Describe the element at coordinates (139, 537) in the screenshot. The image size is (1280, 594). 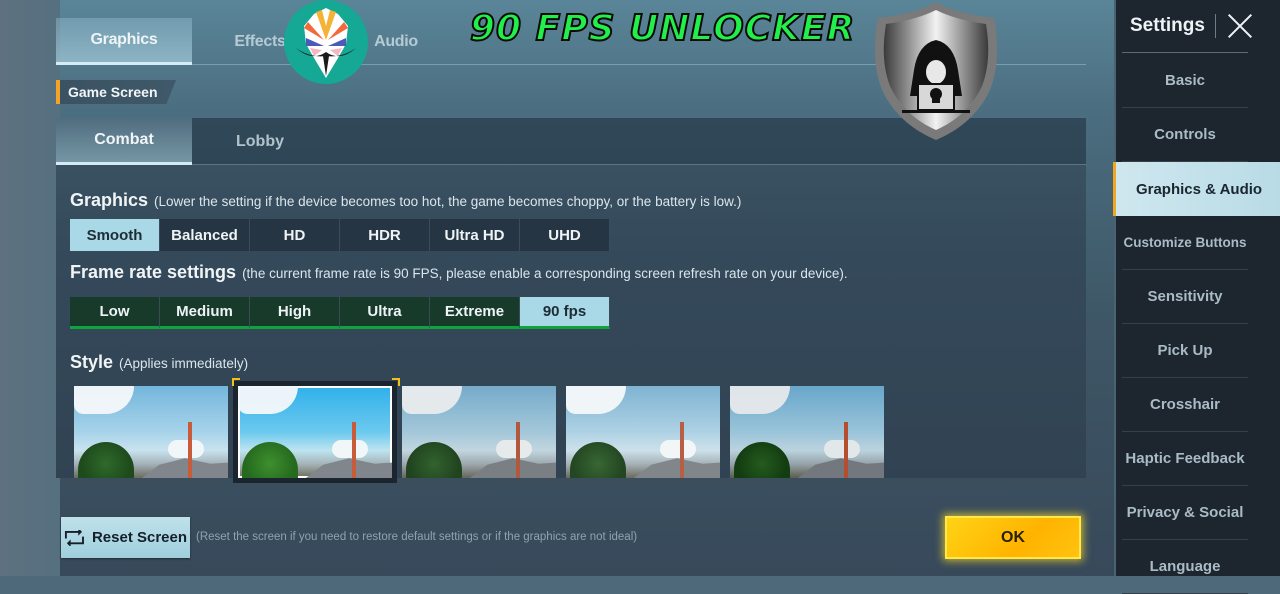
I see `reset-screen-label: Reset Screen` at that location.